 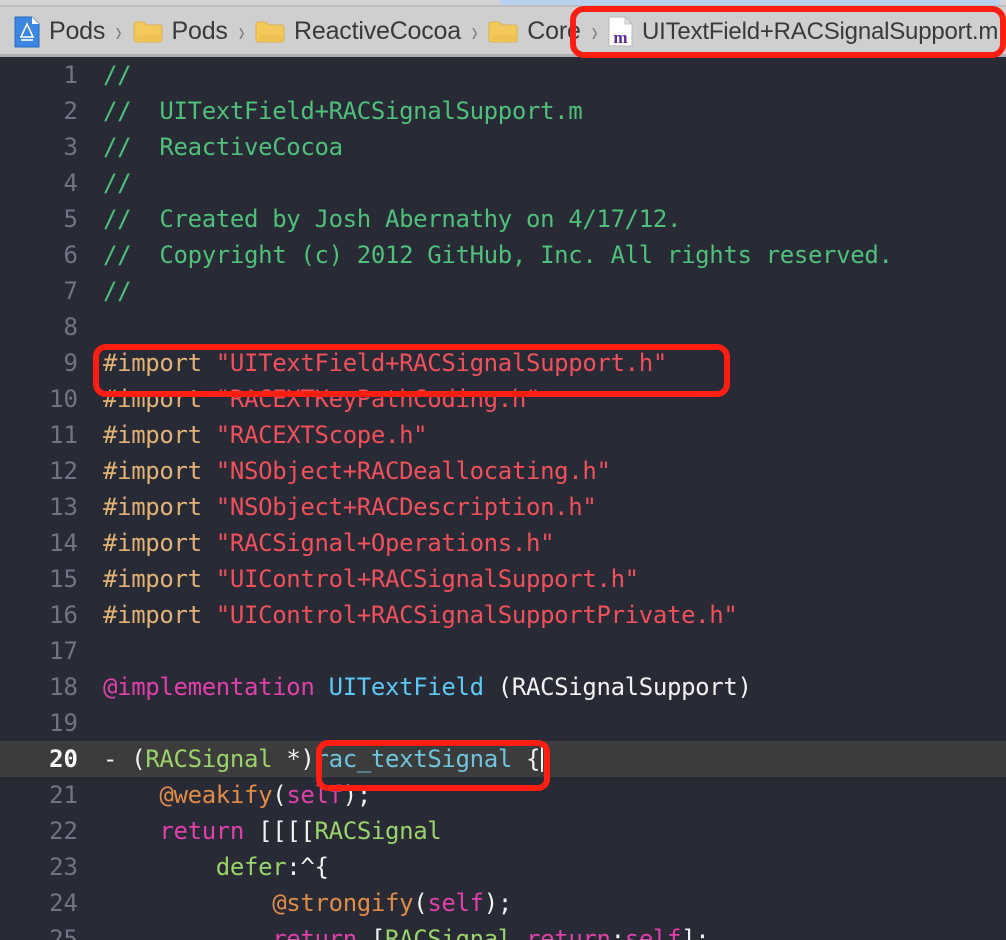 I want to click on code-token: //, so click(x=117, y=291).